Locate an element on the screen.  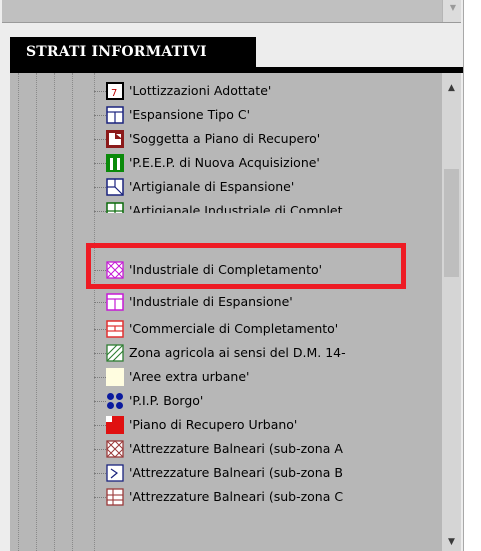
tree-item-artigianale-espansione: 'Artigianale di Espansione' is located at coordinates (226, 187).